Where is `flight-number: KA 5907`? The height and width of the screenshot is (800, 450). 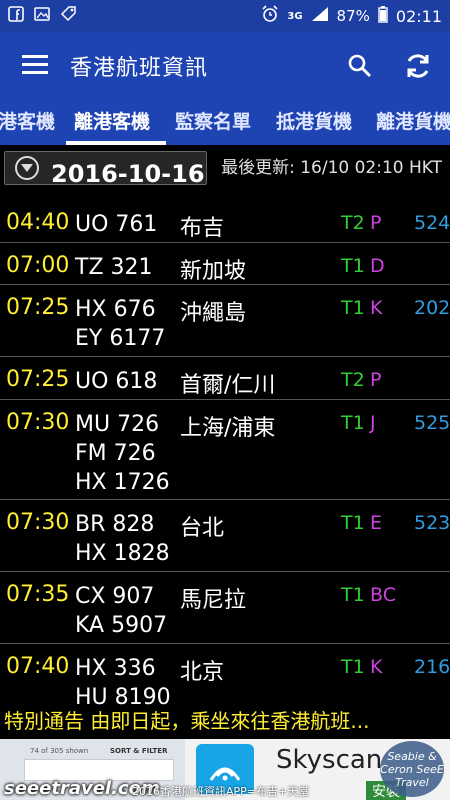
flight-number: KA 5907 is located at coordinates (121, 625).